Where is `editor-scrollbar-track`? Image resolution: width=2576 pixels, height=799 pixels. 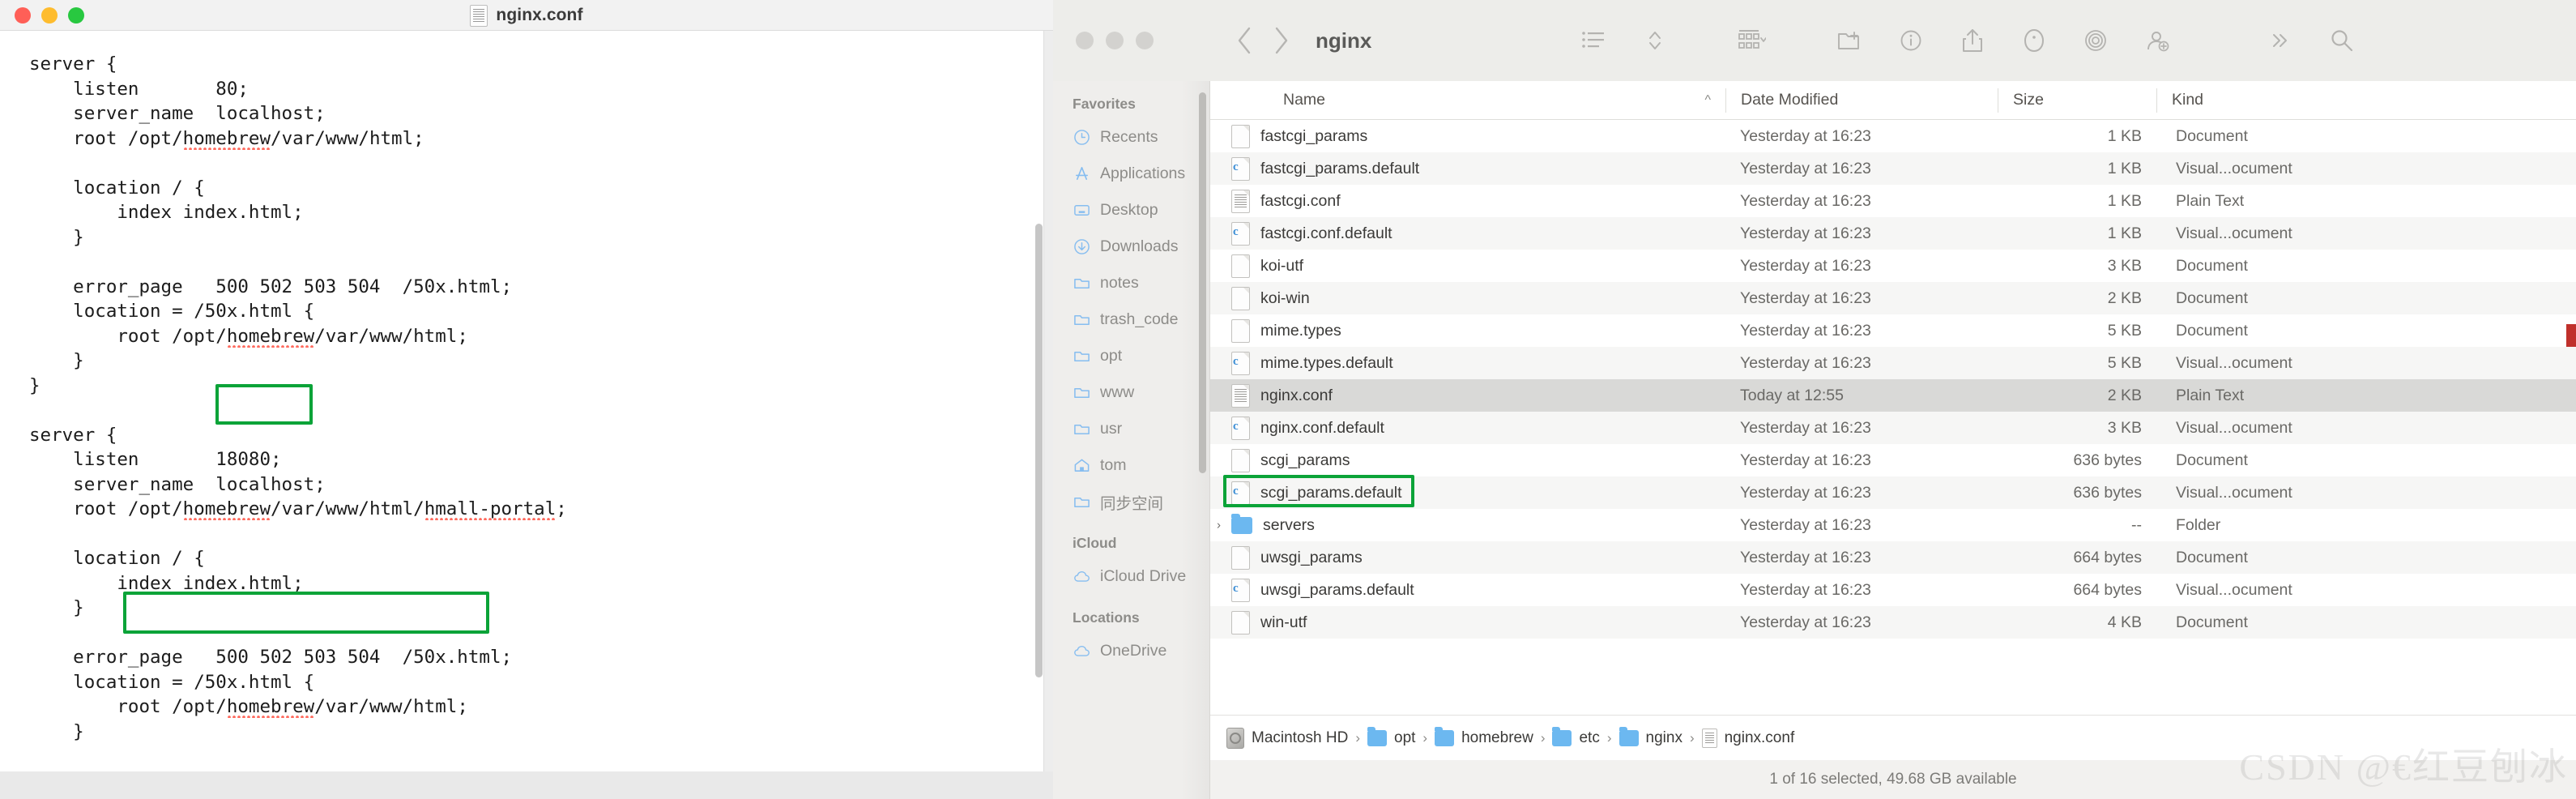
editor-scrollbar-track is located at coordinates (1041, 415).